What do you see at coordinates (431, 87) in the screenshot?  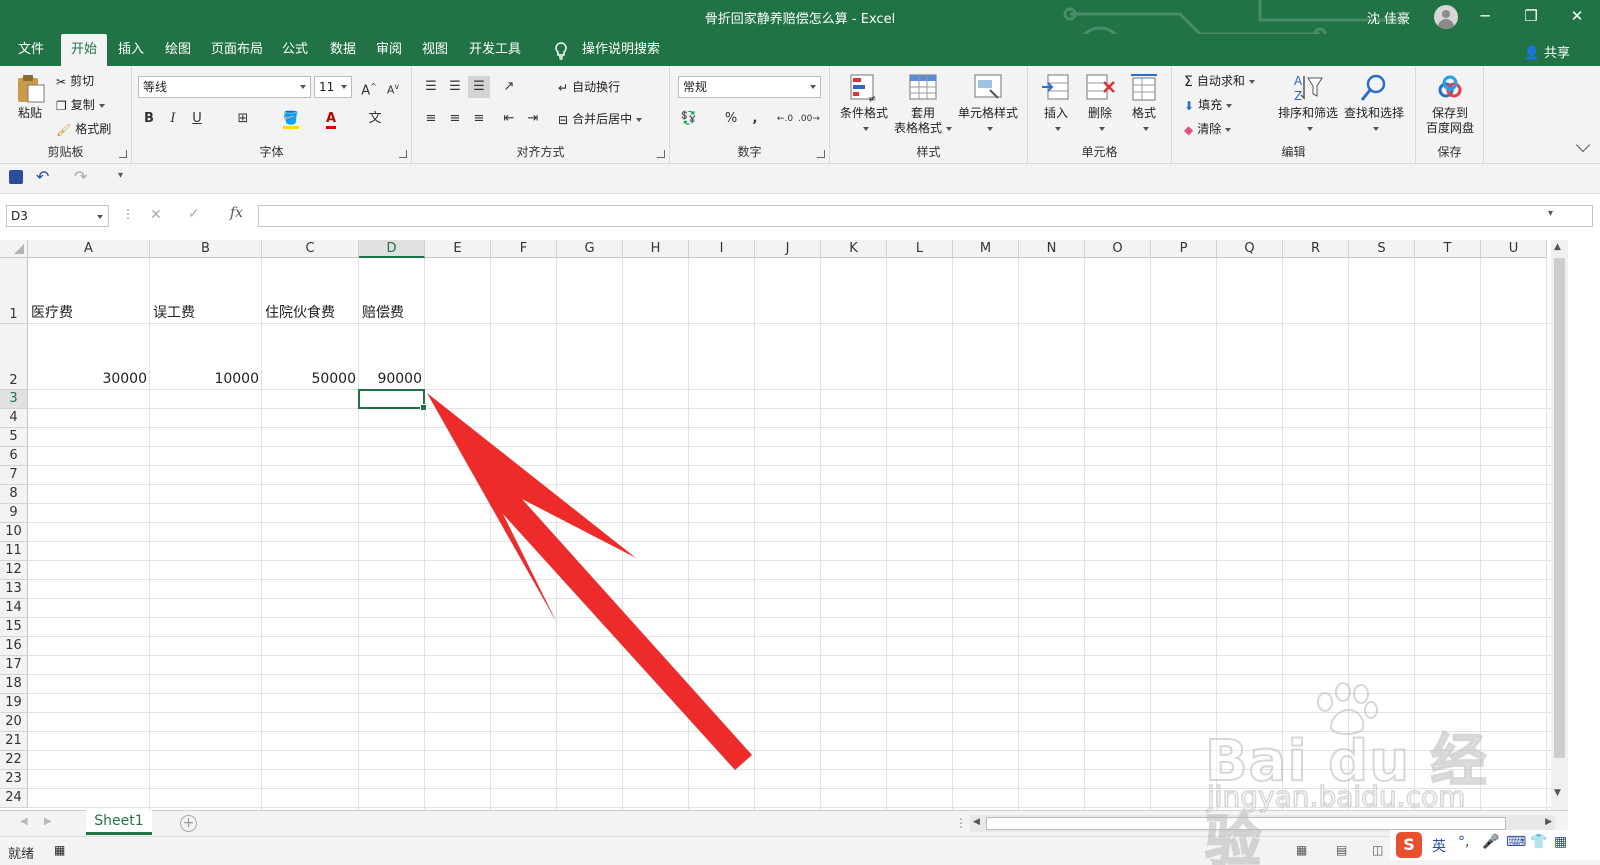 I see `align-top-icon: ☰` at bounding box center [431, 87].